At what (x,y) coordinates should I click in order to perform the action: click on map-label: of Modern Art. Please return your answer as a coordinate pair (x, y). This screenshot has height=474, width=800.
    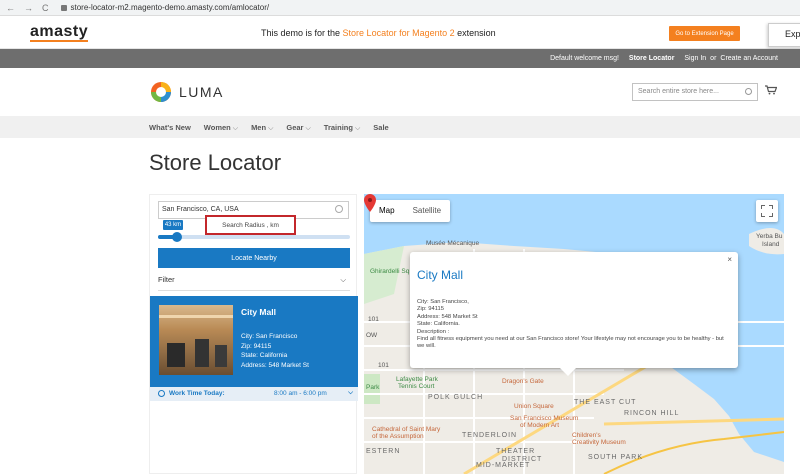
    Looking at the image, I should click on (540, 425).